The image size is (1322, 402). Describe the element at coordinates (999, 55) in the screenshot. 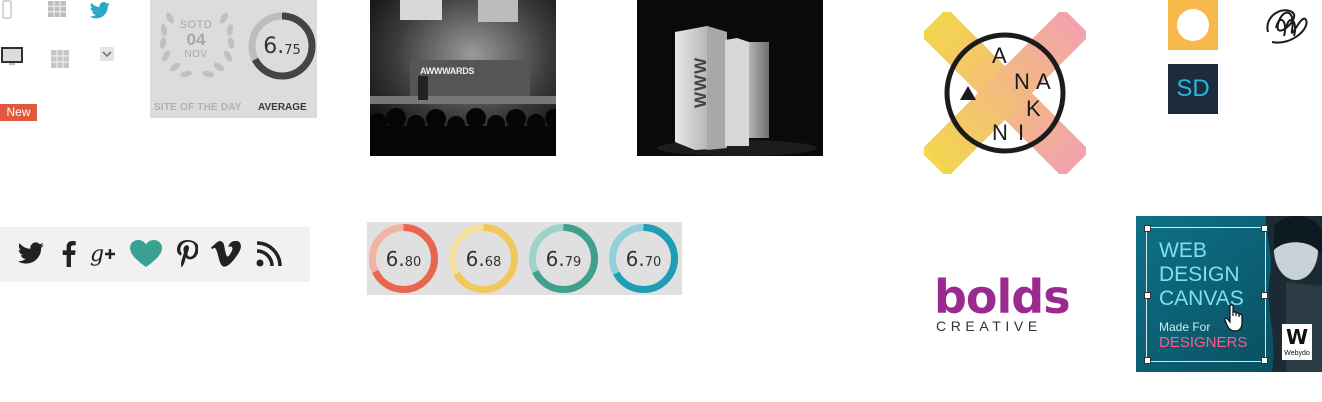

I see `anakni-letter-1: A` at that location.